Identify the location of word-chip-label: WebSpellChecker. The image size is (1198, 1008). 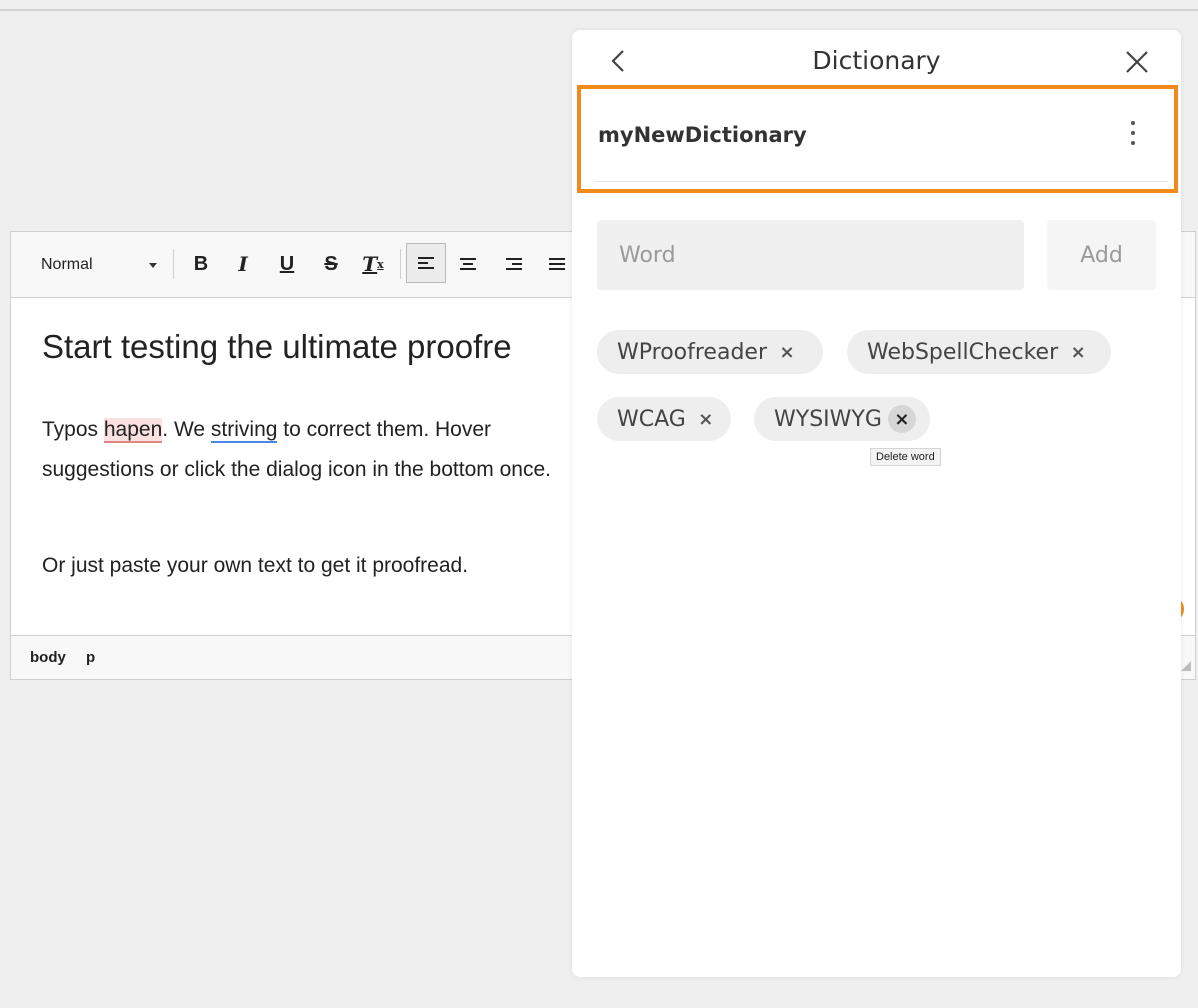
(963, 352).